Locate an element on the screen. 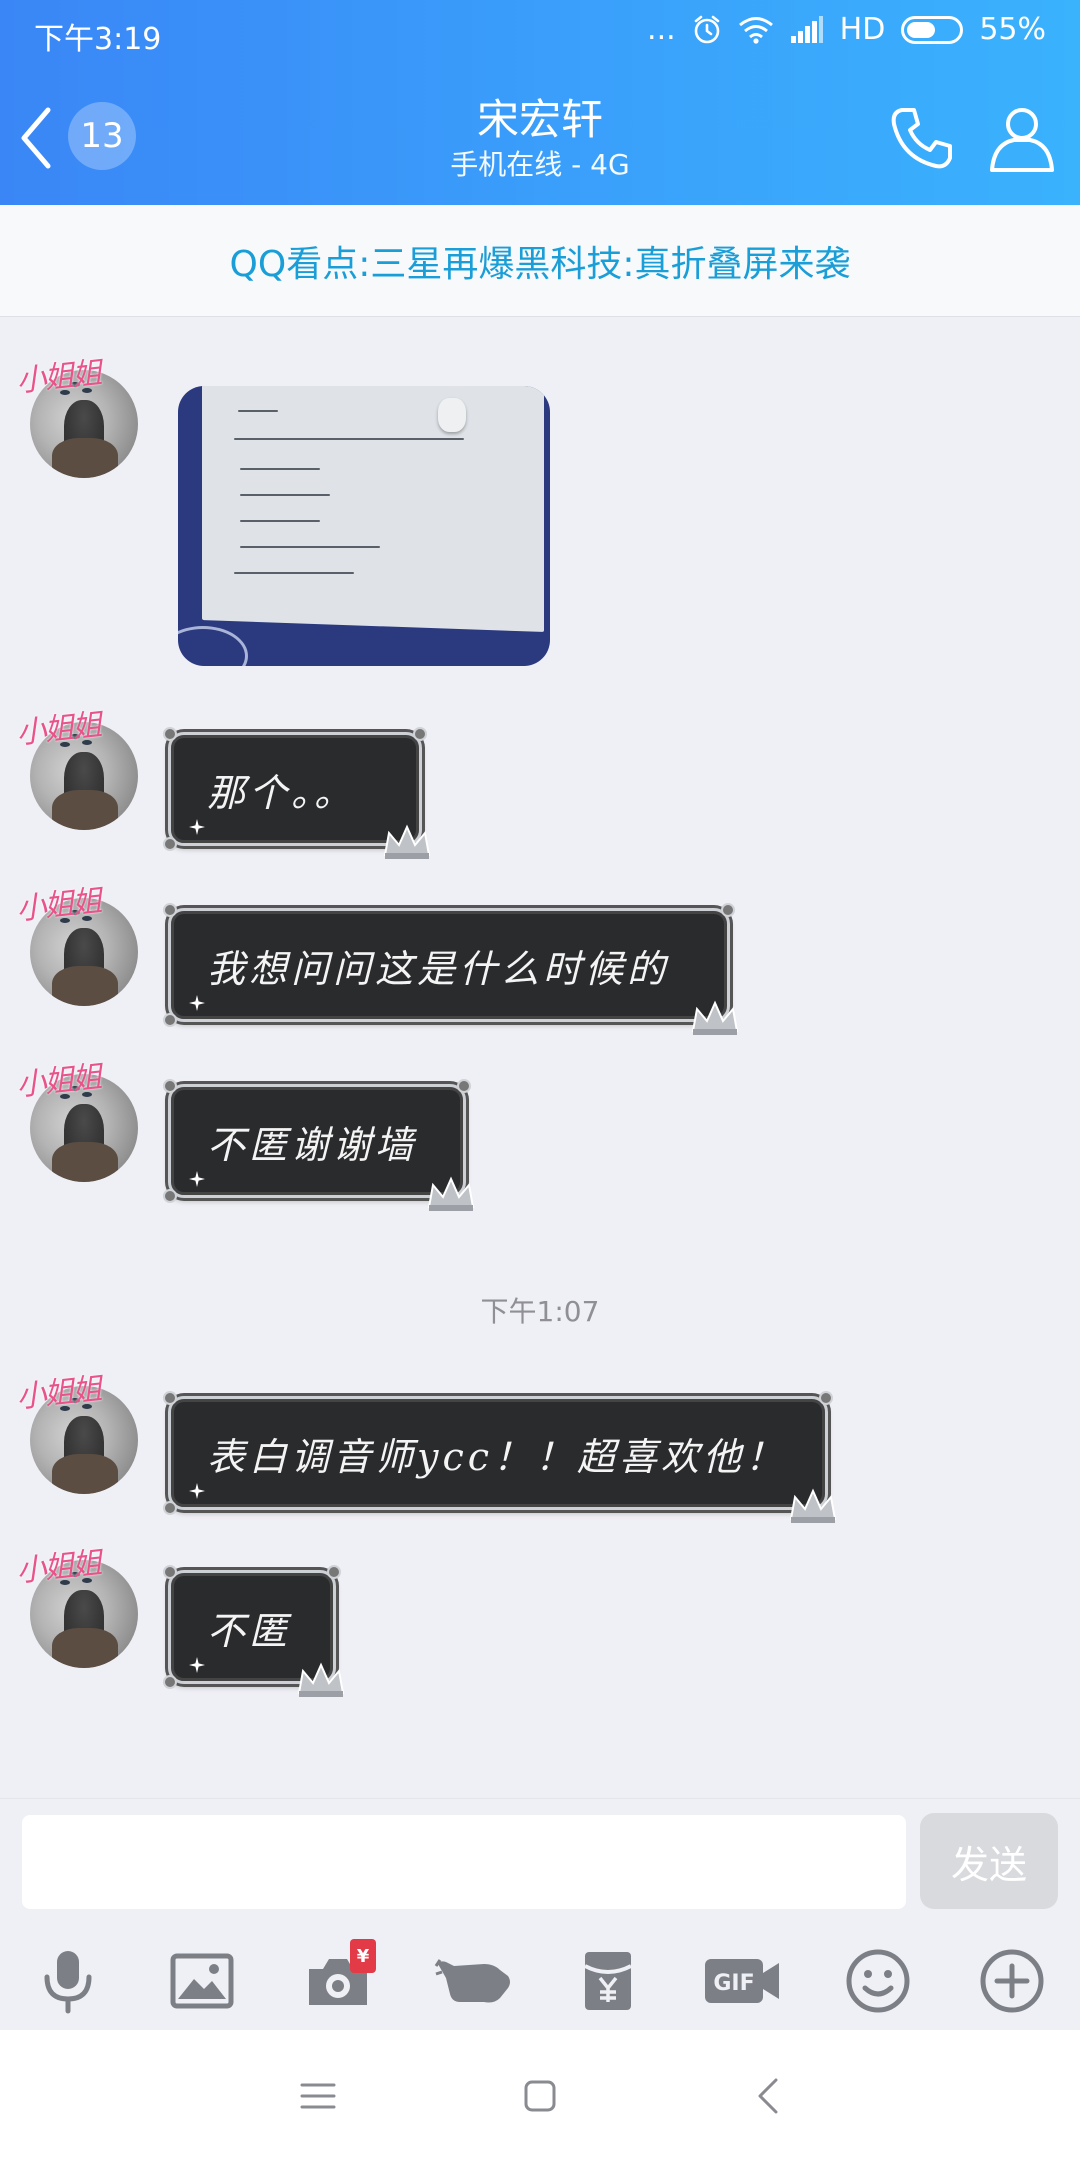  image-message is located at coordinates (364, 526).